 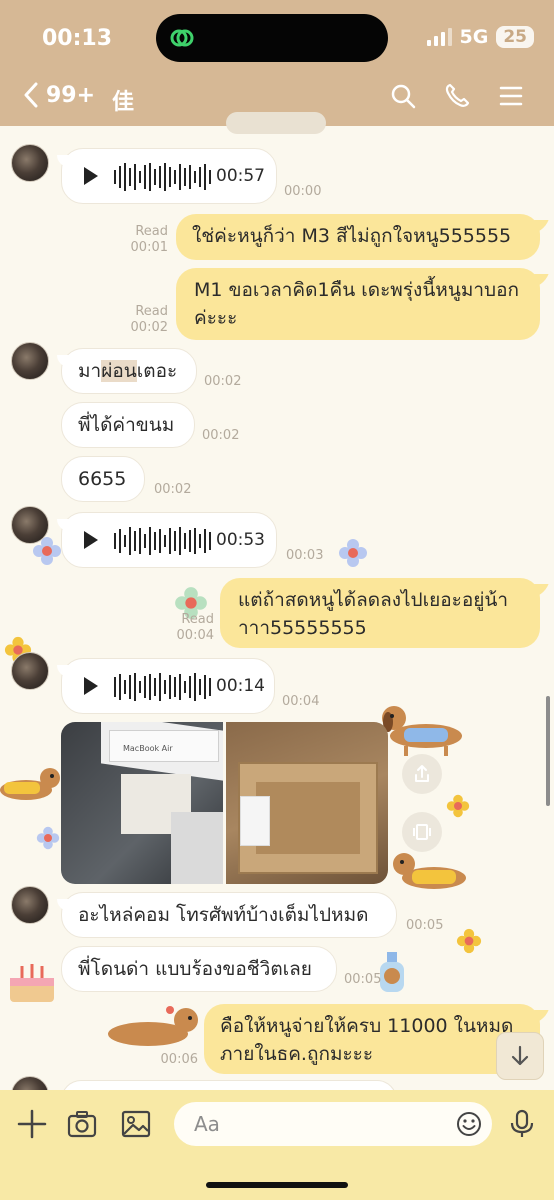 What do you see at coordinates (119, 371) in the screenshot?
I see `highlighted-text: ผ่อน` at bounding box center [119, 371].